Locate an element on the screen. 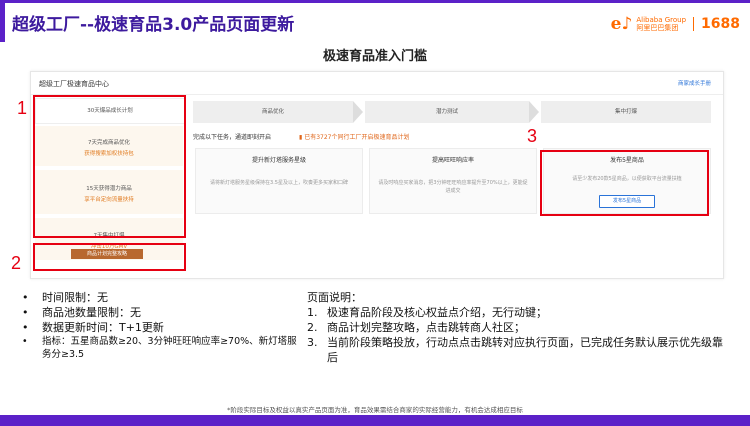 Image resolution: width=750 pixels, height=426 pixels. logo-divider is located at coordinates (694, 24).